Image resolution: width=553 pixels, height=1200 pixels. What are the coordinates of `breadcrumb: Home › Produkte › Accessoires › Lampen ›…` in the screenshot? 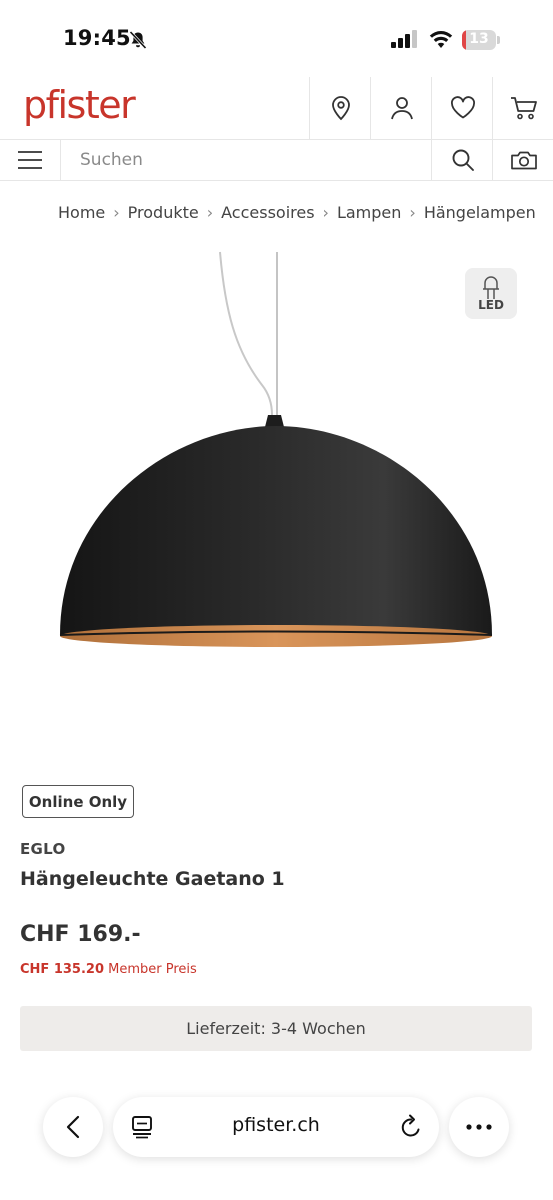 It's located at (297, 212).